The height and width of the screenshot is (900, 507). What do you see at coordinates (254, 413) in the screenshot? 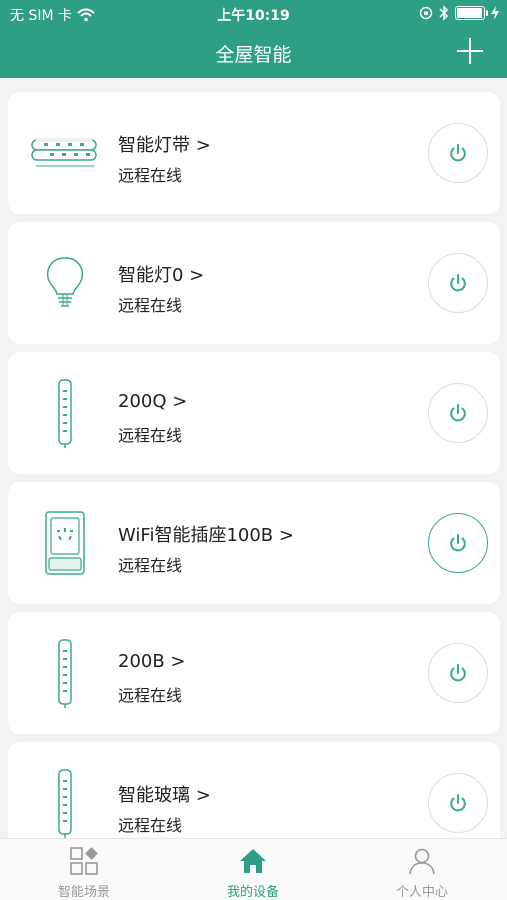
I see `device-card: 200Q > 远程在线` at bounding box center [254, 413].